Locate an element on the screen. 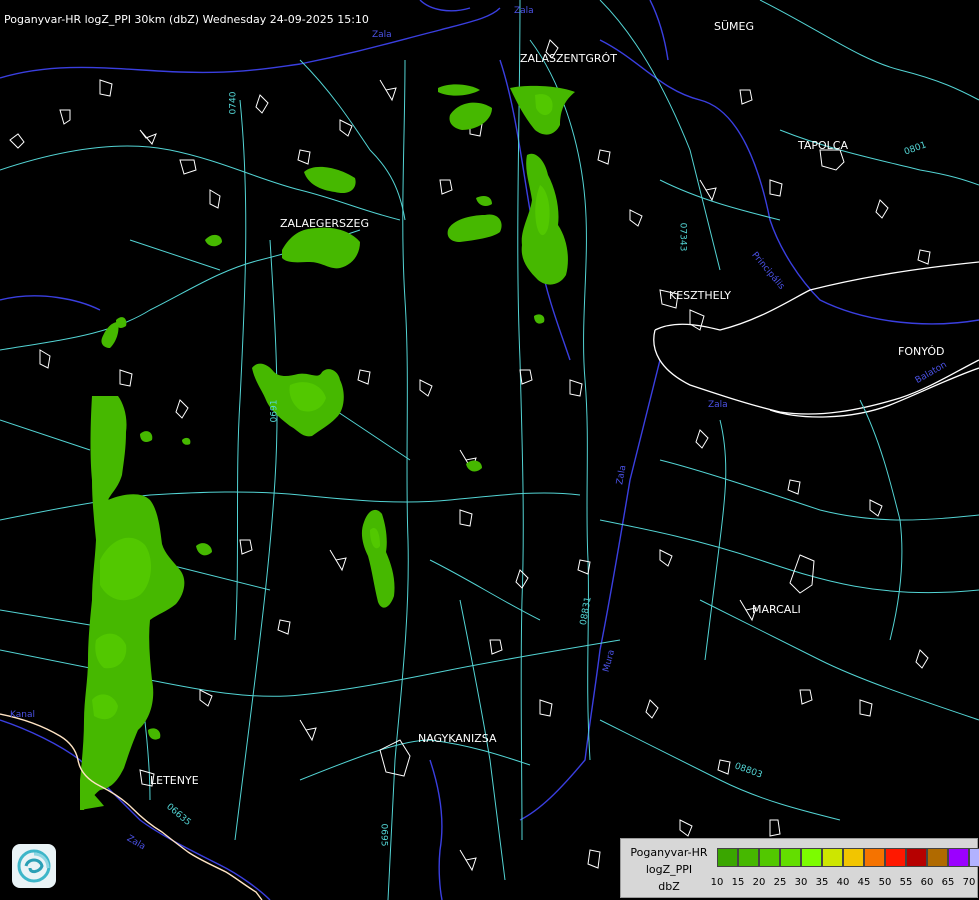  road-label: 07343 is located at coordinates (682, 237).